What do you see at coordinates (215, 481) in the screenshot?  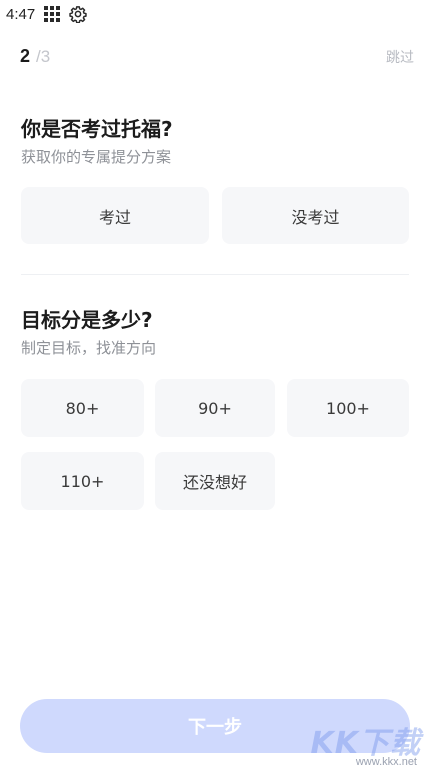 I see `score-option-undecided-button: 还没想好` at bounding box center [215, 481].